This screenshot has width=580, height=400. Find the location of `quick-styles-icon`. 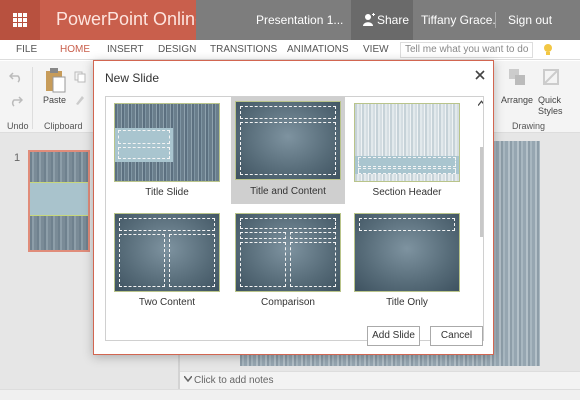

quick-styles-icon is located at coordinates (551, 78).